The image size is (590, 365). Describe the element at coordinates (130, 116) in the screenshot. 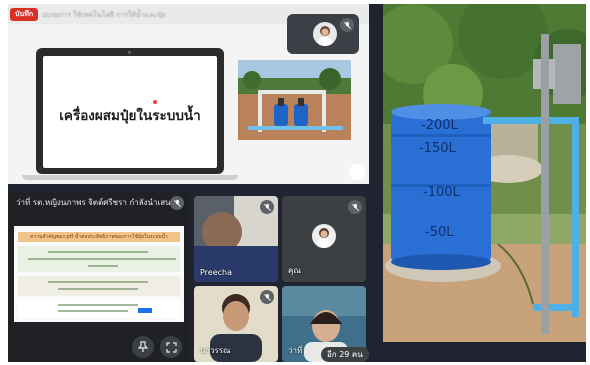

I see `slide-heading: เครื่องผสมปุ๋ยในระบบน้ำ` at that location.